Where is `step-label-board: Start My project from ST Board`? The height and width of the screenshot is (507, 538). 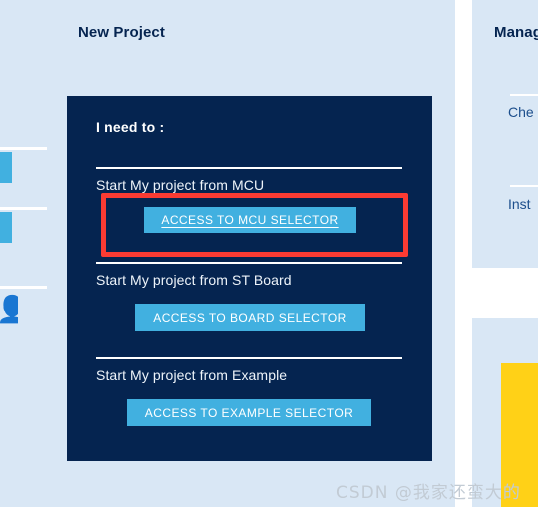 step-label-board: Start My project from ST Board is located at coordinates (194, 280).